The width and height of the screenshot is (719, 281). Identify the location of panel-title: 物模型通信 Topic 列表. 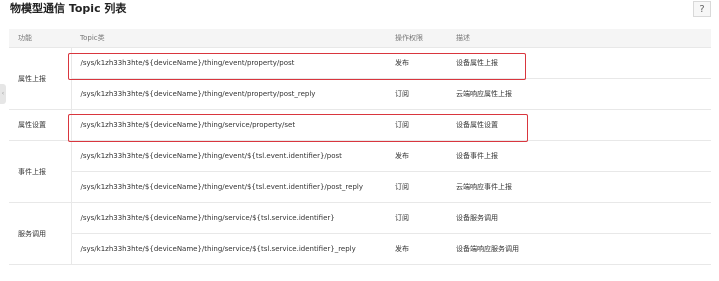
(68, 8).